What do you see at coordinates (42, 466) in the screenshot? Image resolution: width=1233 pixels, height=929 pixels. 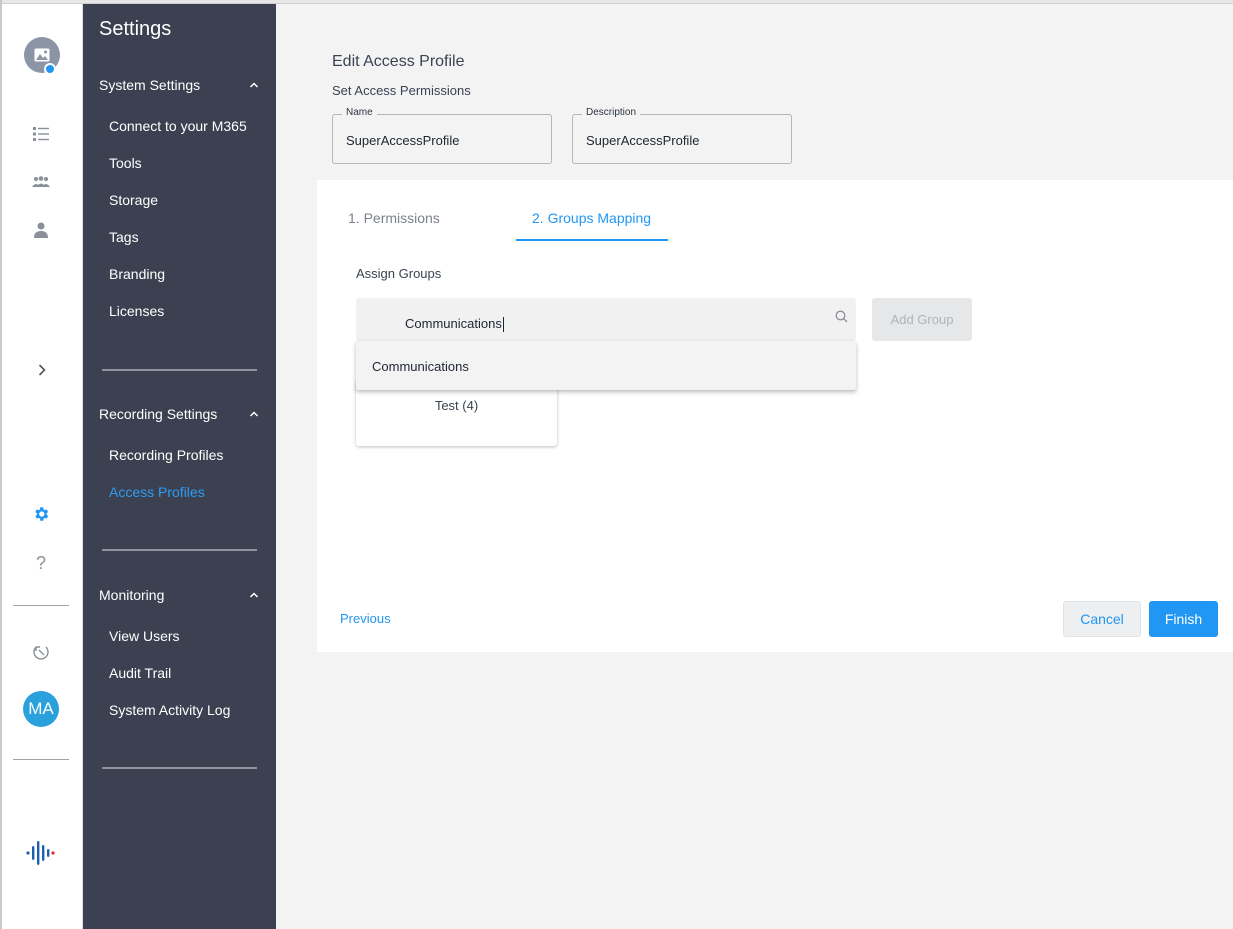 I see `icon-rail: ? MA` at bounding box center [42, 466].